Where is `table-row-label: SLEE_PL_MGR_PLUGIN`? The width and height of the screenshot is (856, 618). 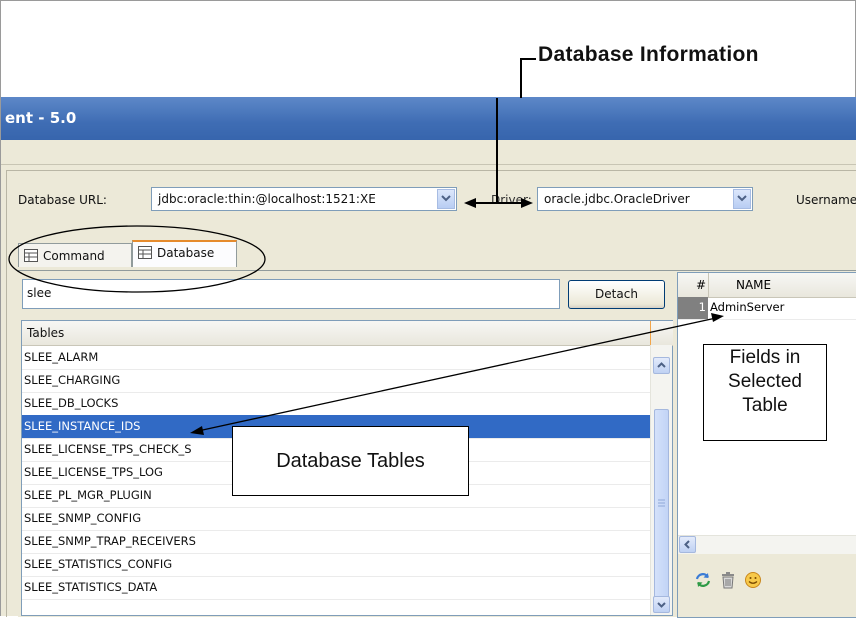 table-row-label: SLEE_PL_MGR_PLUGIN is located at coordinates (88, 495).